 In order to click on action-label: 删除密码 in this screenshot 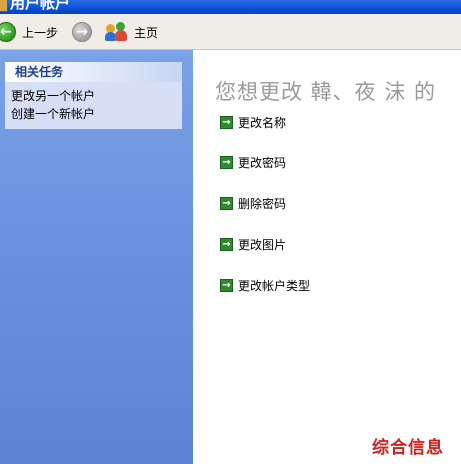, I will do `click(262, 203)`.